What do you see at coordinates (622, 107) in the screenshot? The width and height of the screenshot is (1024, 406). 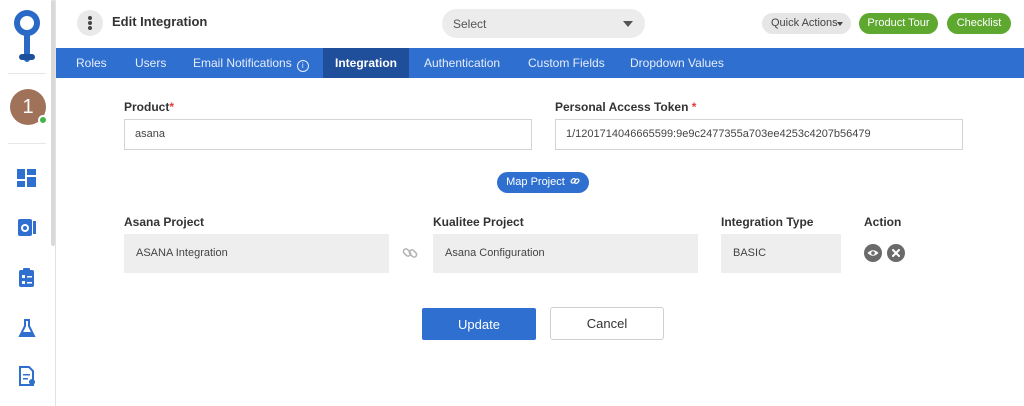 I see `token-label-text: Personal Access Token` at bounding box center [622, 107].